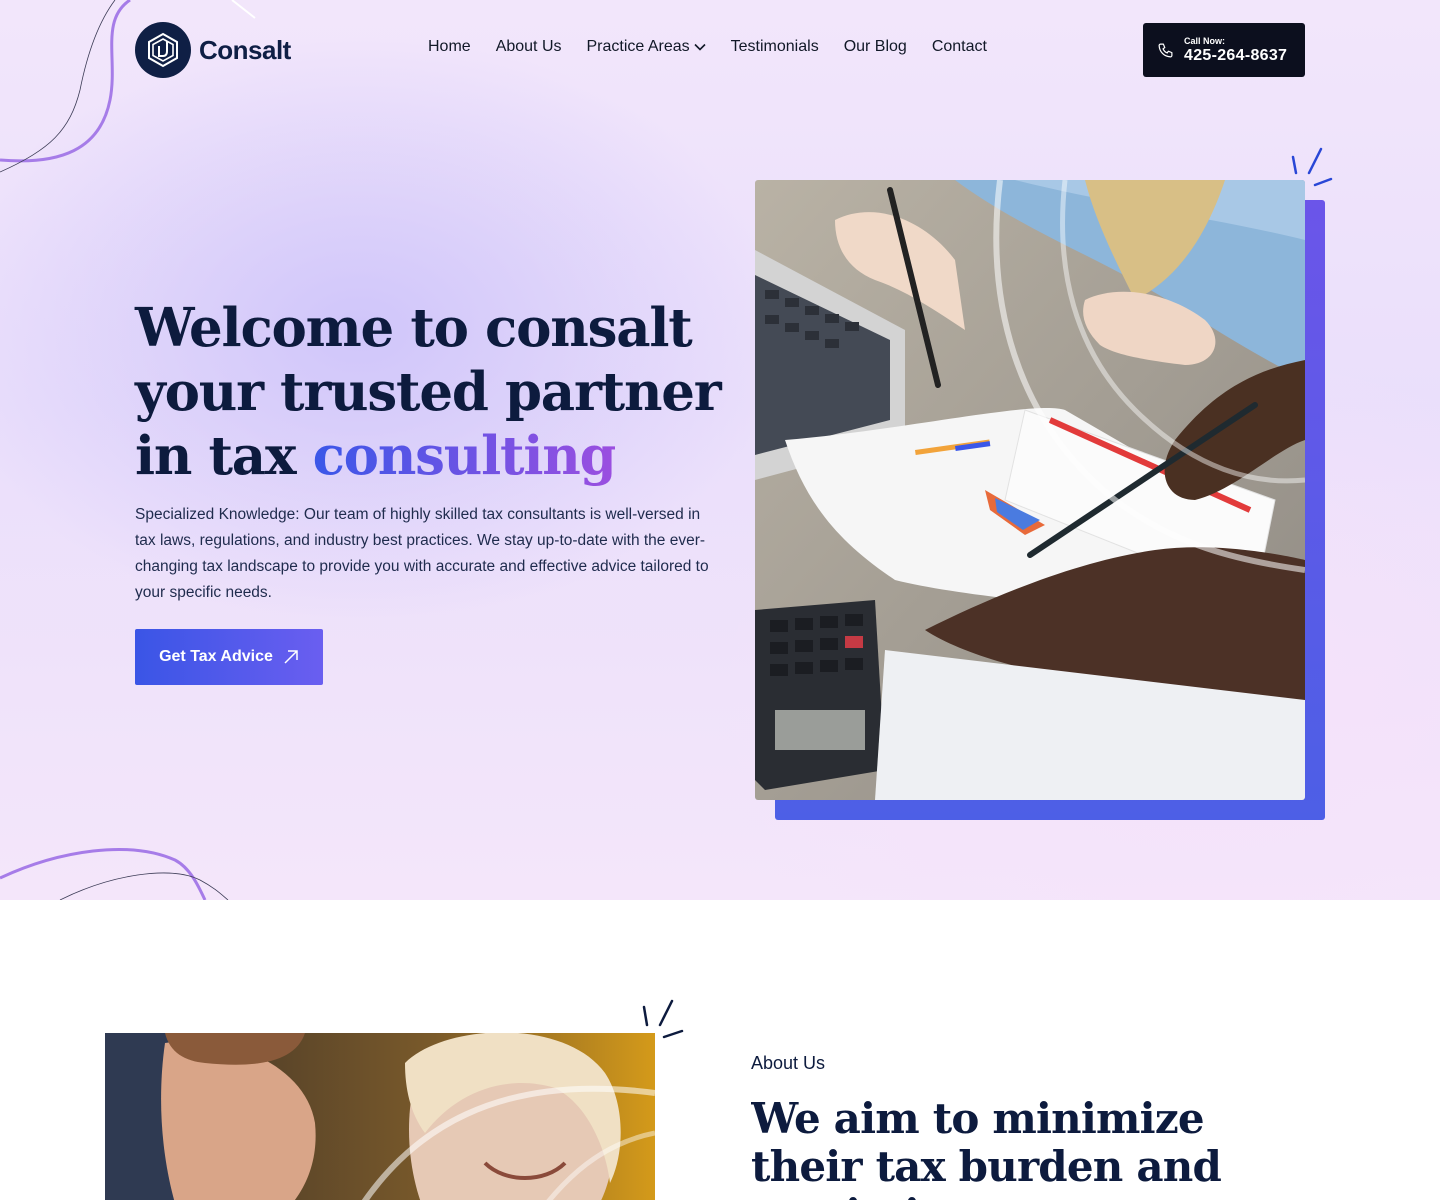  What do you see at coordinates (114, 874) in the screenshot?
I see `decorative-swirl-bottom` at bounding box center [114, 874].